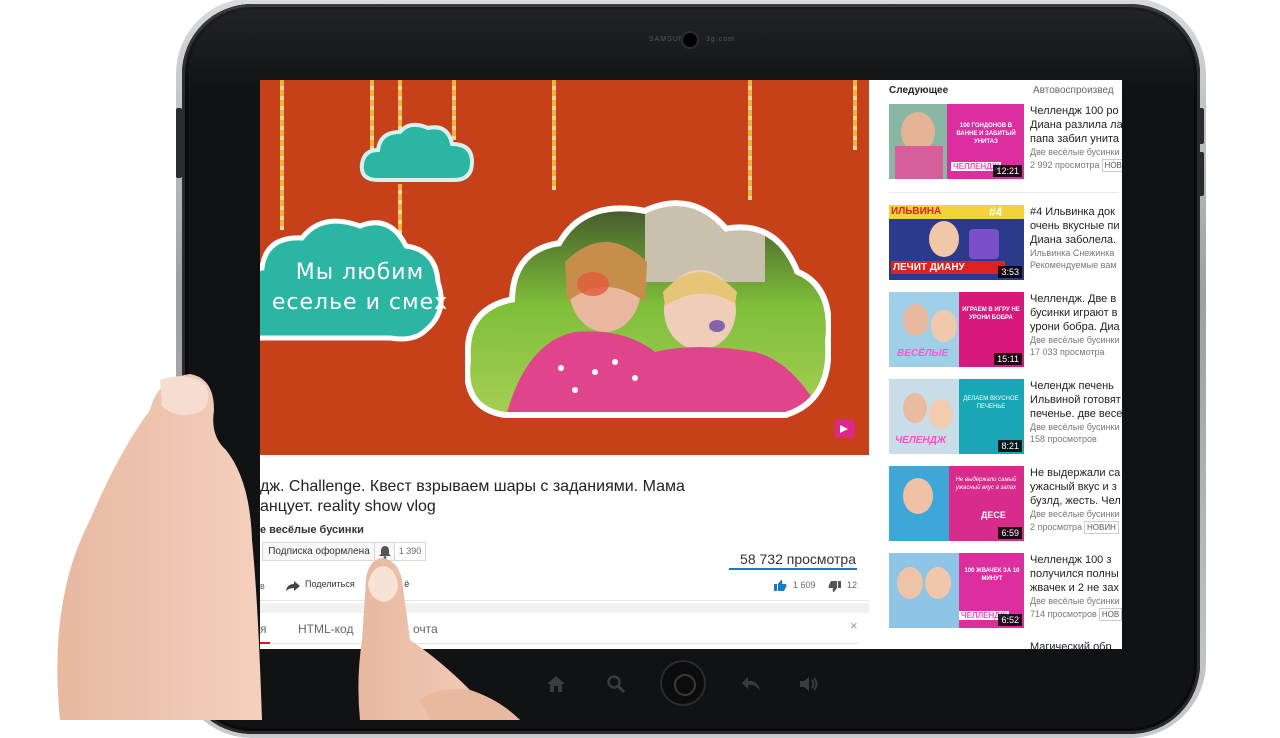 The image size is (1280, 738). I want to click on video-title-line2: очень вкусные пи, so click(1075, 226).